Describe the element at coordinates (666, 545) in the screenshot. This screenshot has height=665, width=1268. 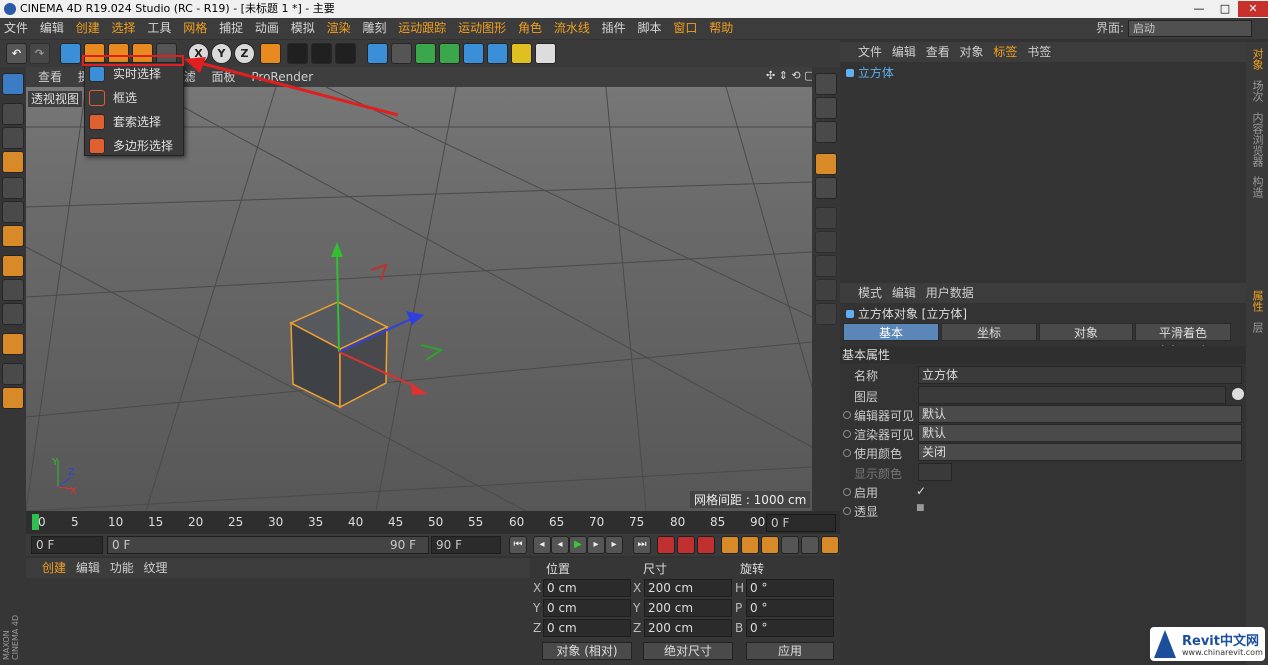
I see `record-keys-icon` at that location.